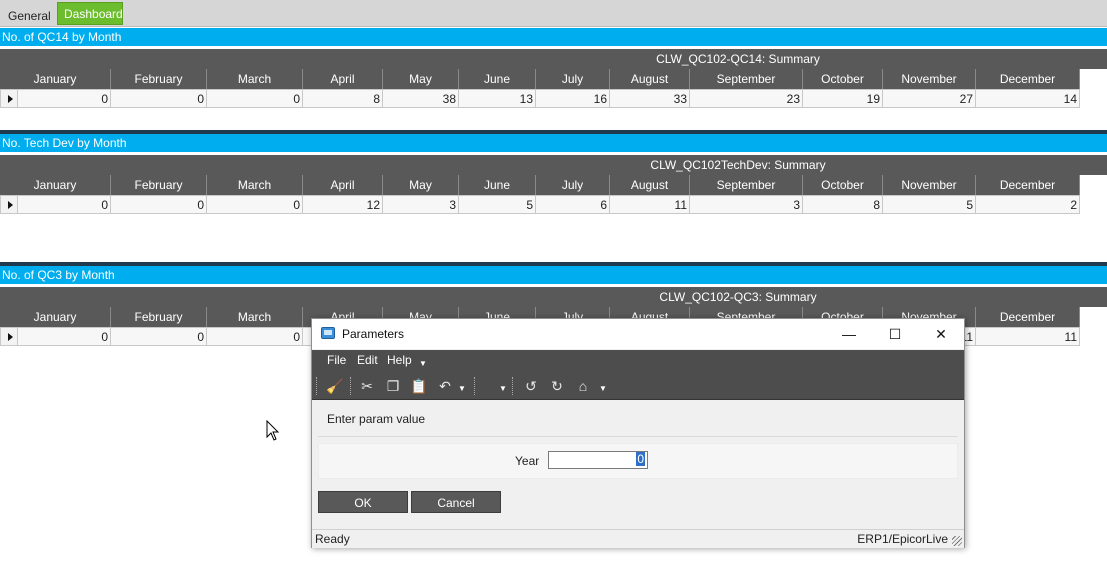  Describe the element at coordinates (335, 386) in the screenshot. I see `clear-icon: 🧹` at that location.